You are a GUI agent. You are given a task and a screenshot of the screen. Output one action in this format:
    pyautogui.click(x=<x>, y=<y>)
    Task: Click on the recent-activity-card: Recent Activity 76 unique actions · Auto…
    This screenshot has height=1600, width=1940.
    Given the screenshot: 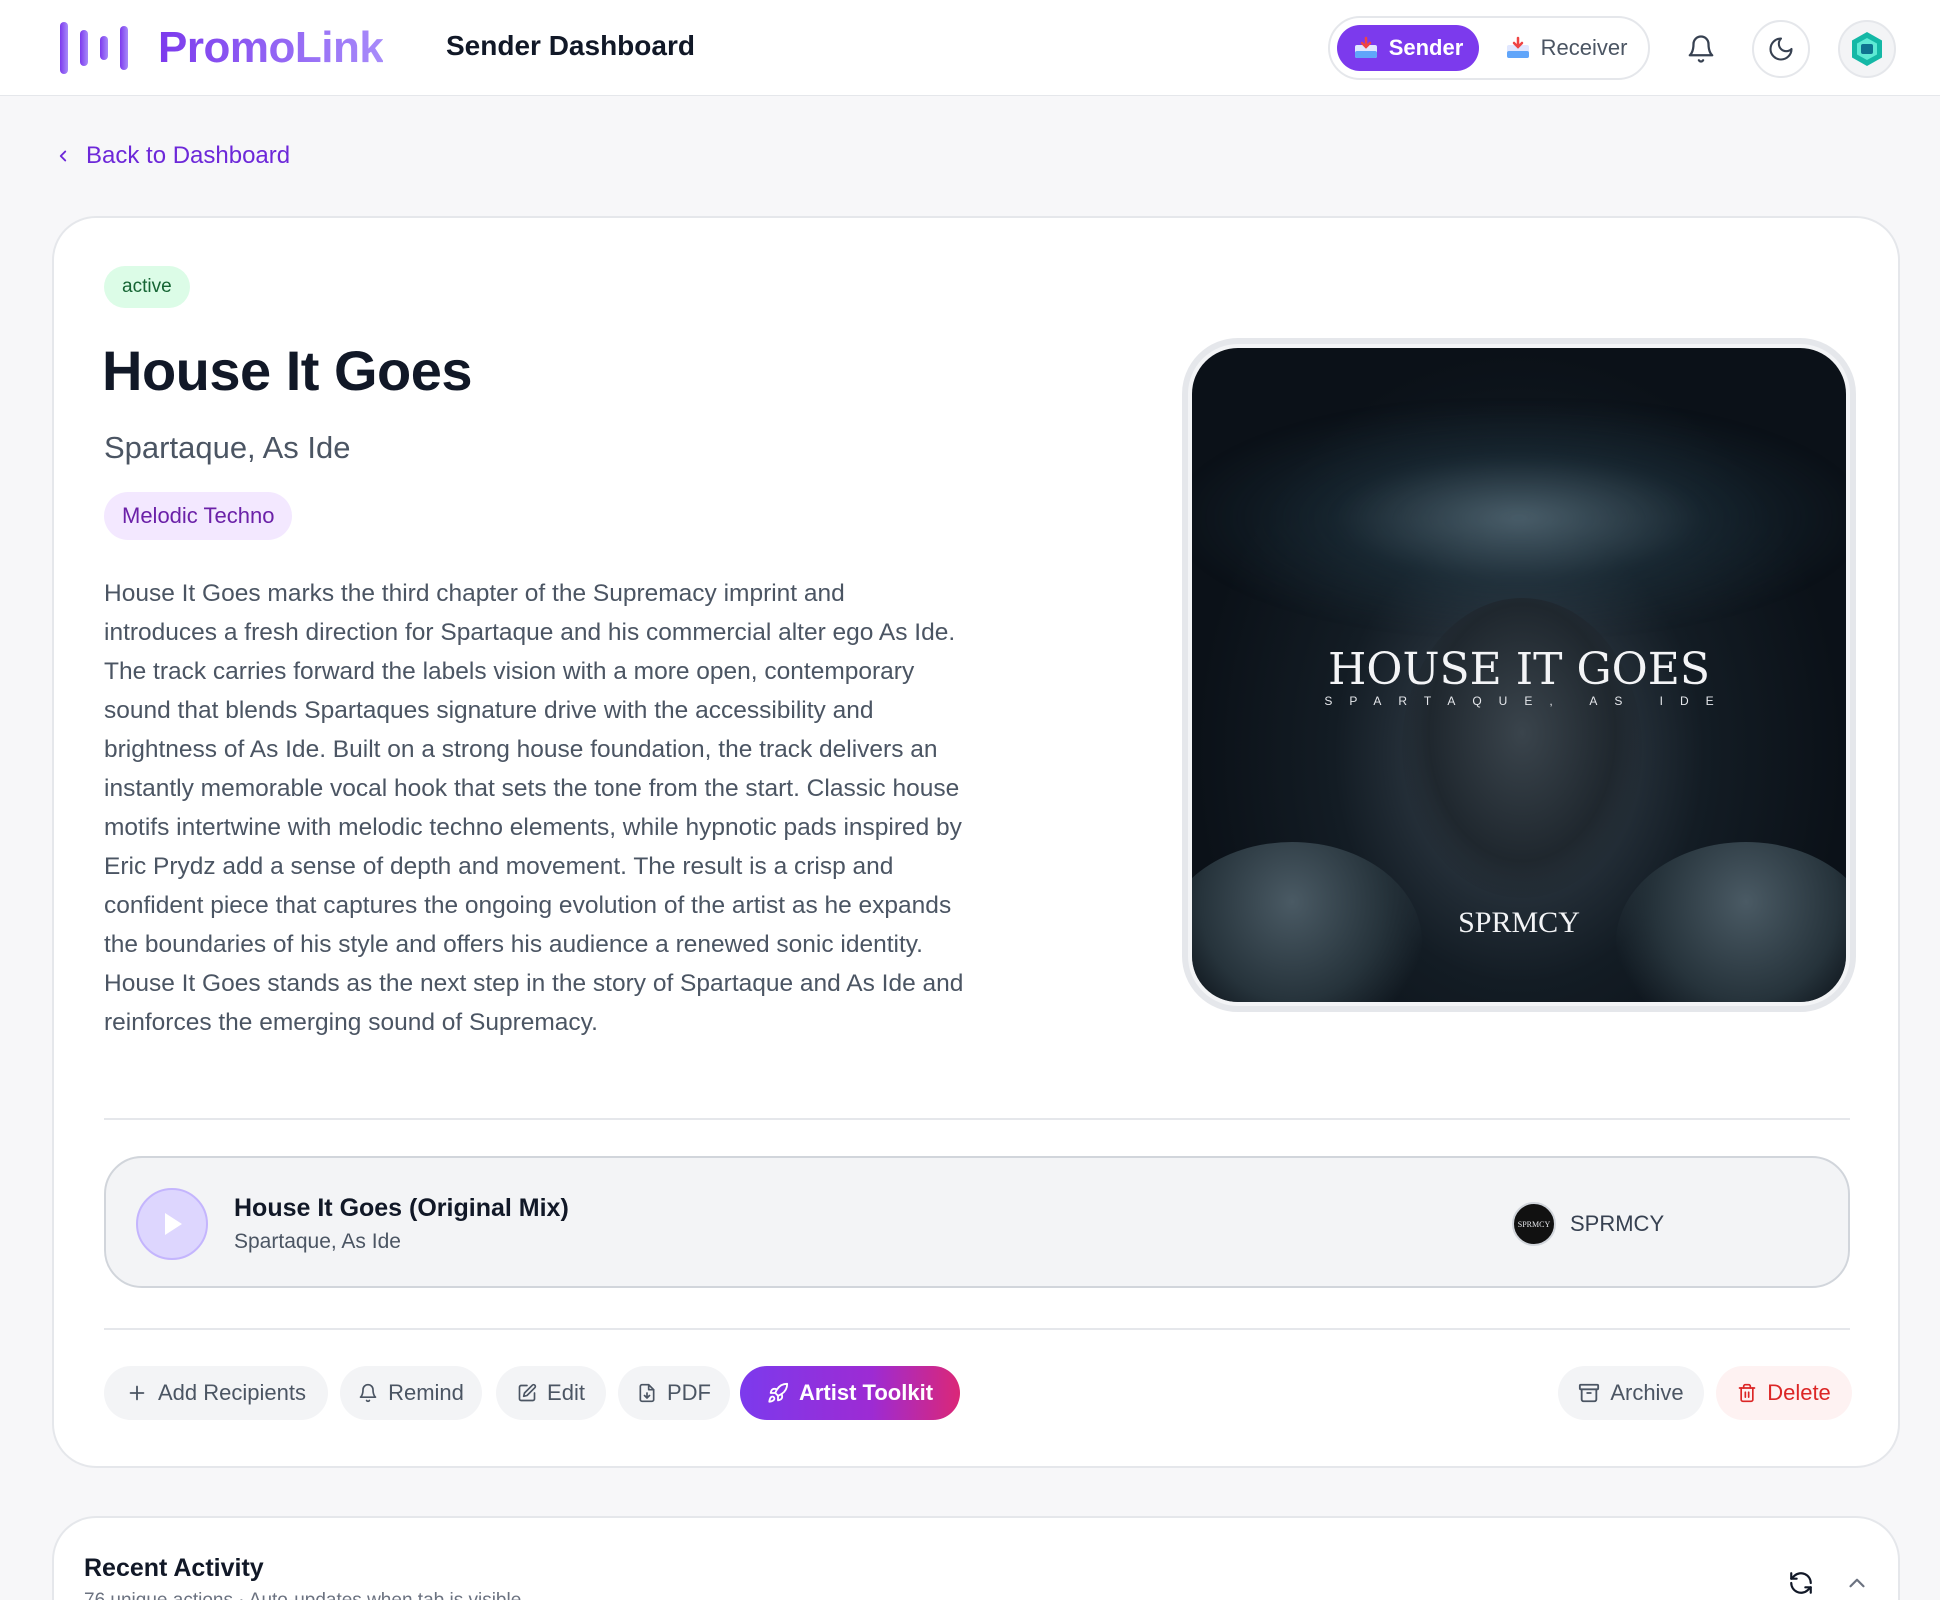 What is the action you would take?
    pyautogui.click(x=976, y=1558)
    